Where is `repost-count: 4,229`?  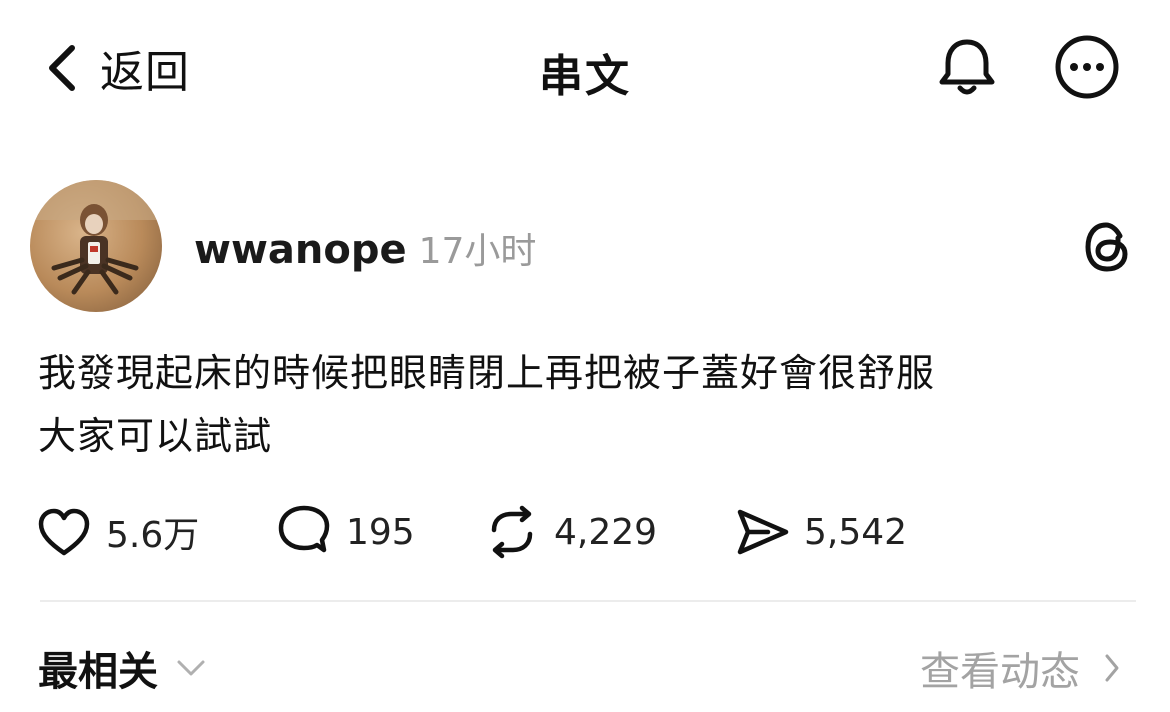 repost-count: 4,229 is located at coordinates (606, 532).